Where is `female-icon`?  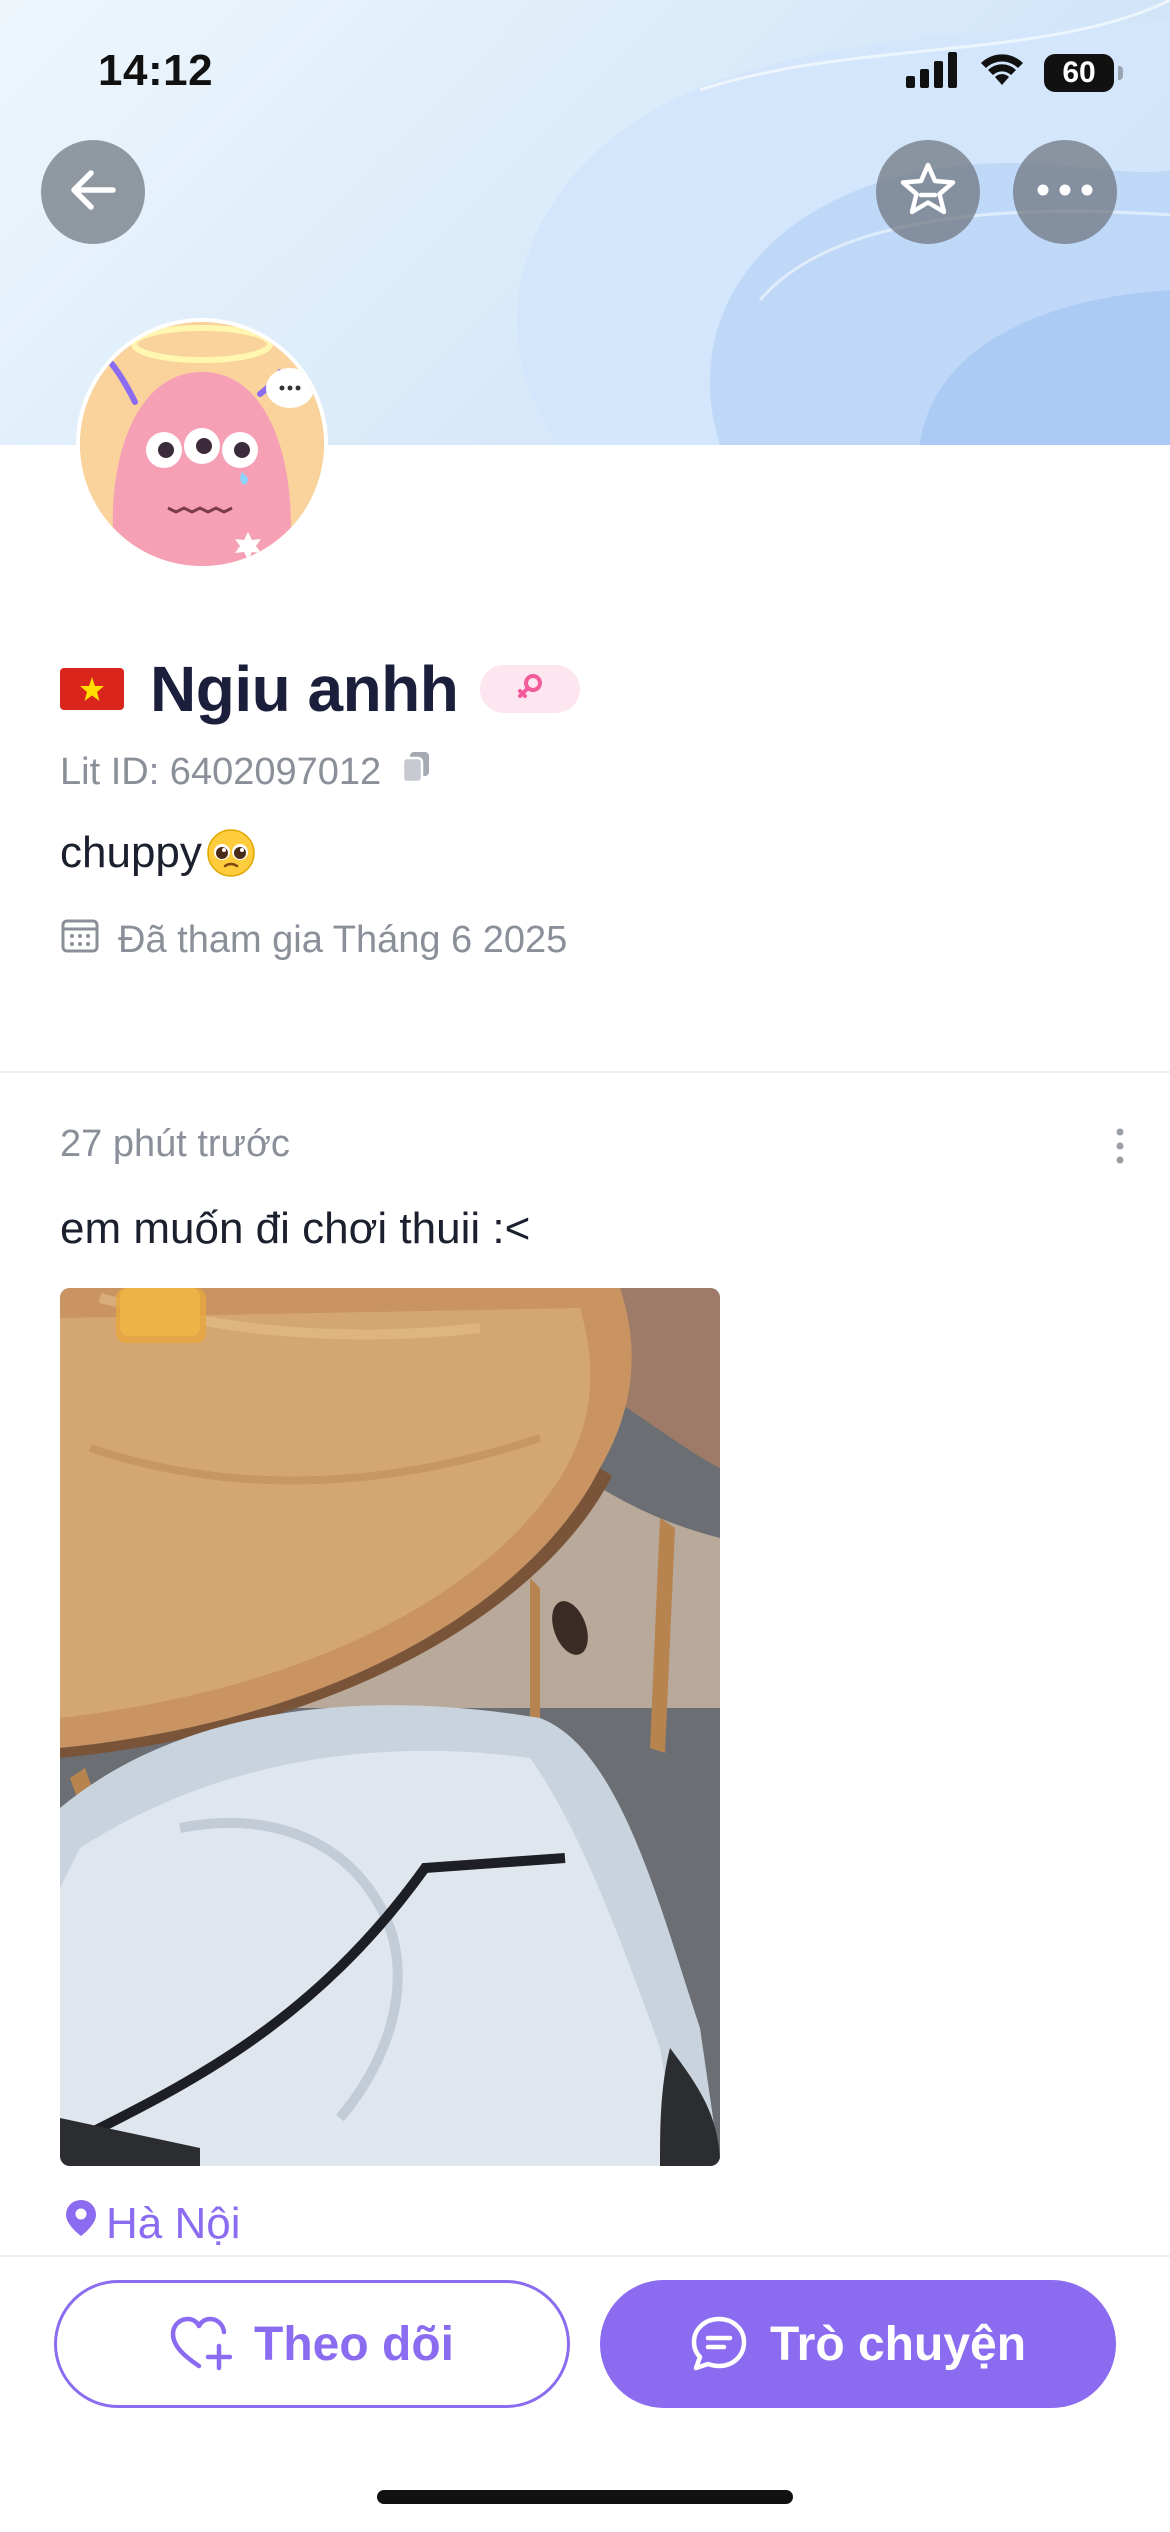
female-icon is located at coordinates (530, 689).